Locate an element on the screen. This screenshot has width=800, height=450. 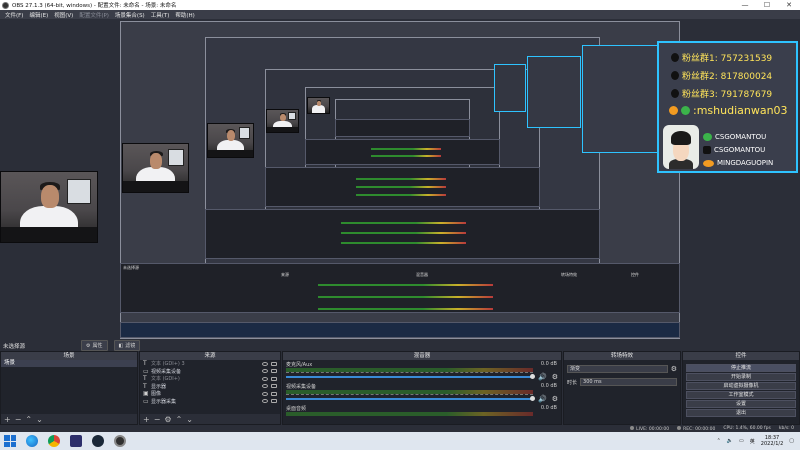
douyu-id-text: :mshudianwan03 is located at coordinates (740, 110).